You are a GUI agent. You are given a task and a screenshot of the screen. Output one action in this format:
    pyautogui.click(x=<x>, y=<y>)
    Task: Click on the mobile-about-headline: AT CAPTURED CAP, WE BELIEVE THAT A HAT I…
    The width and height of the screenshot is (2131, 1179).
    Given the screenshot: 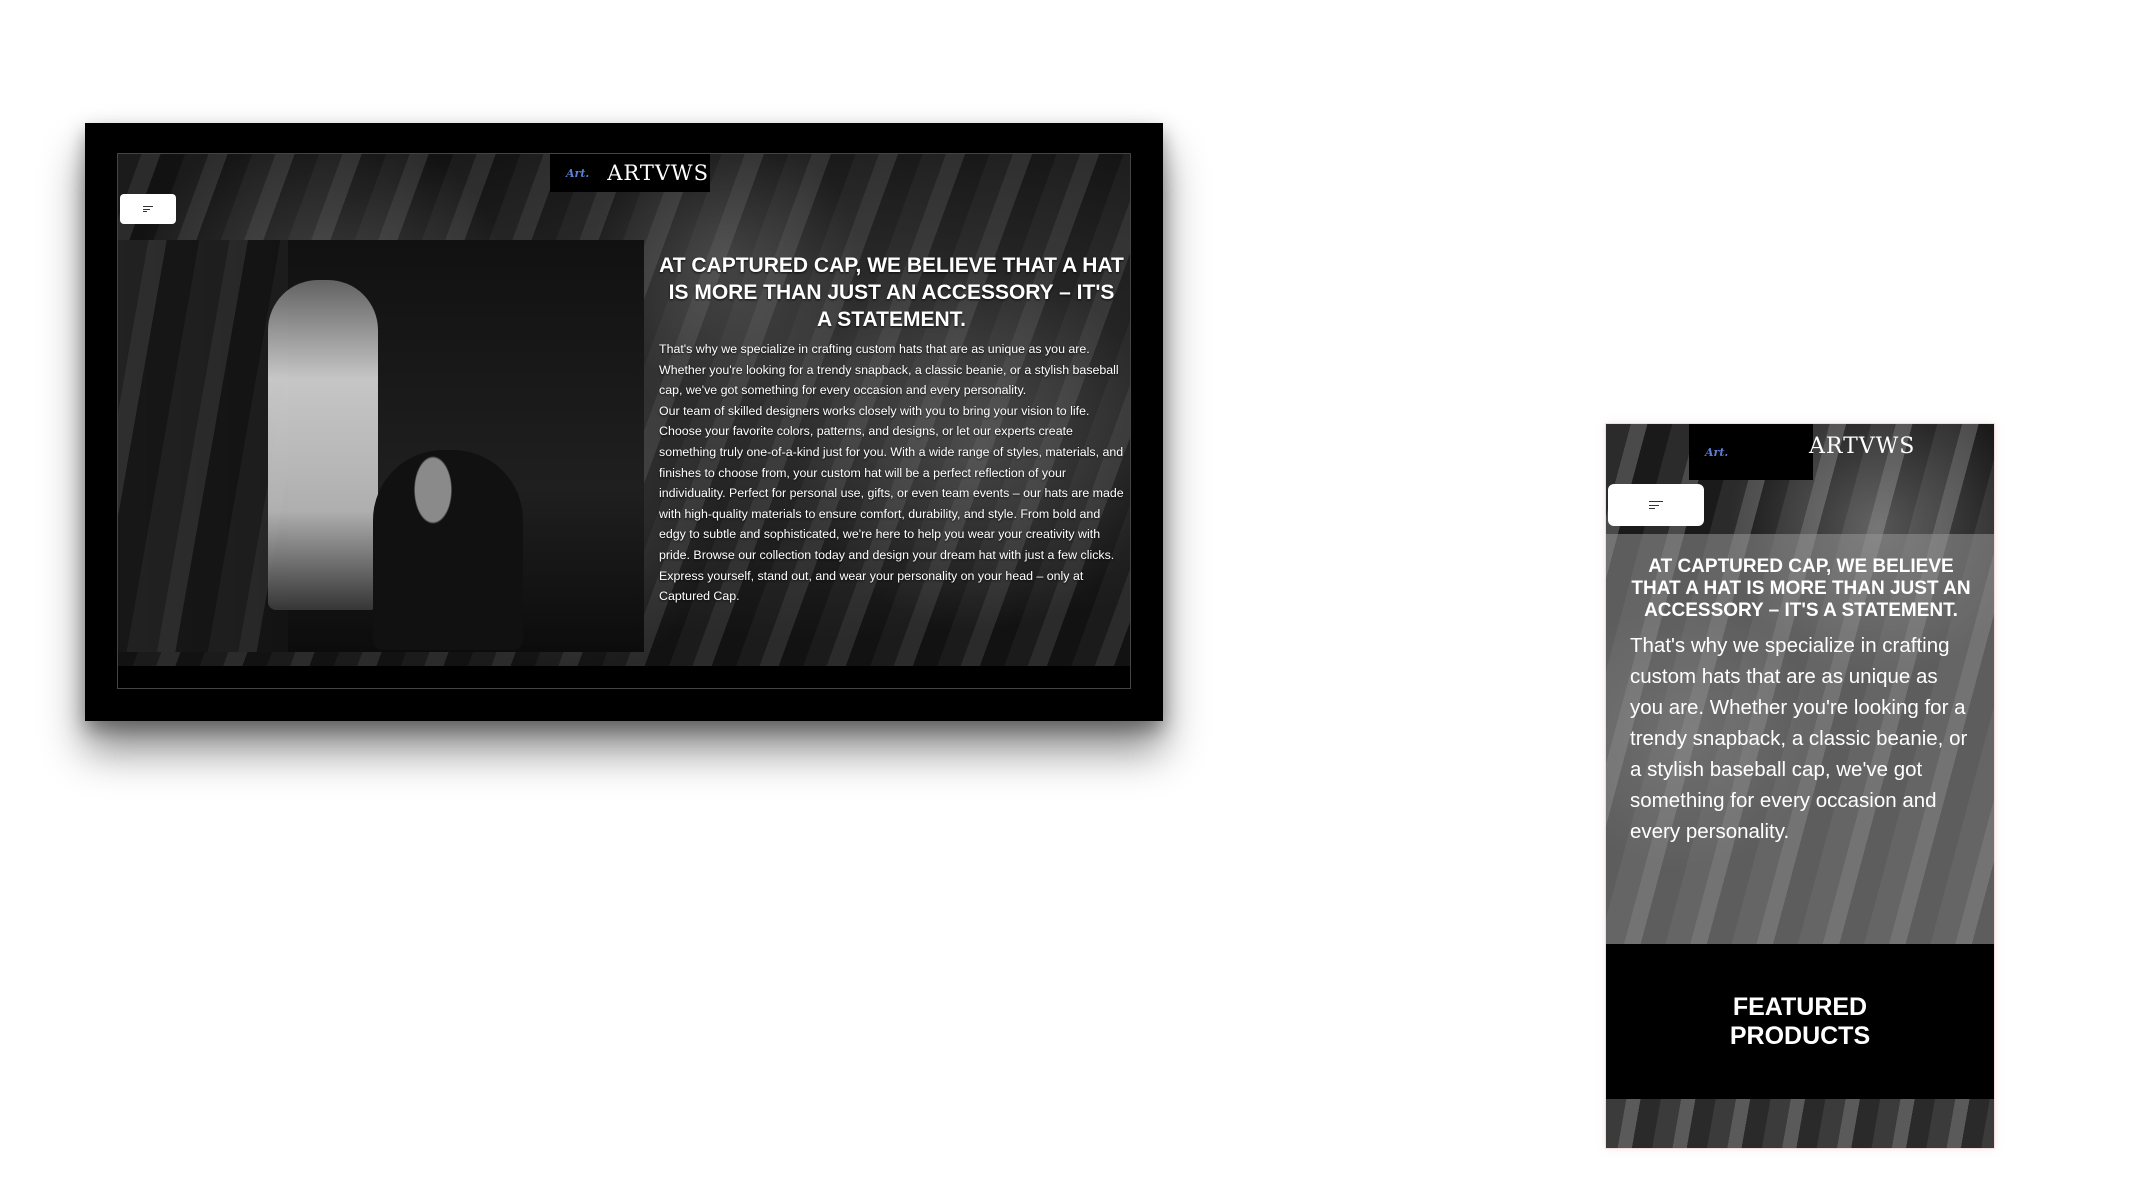 What is the action you would take?
    pyautogui.click(x=1801, y=588)
    